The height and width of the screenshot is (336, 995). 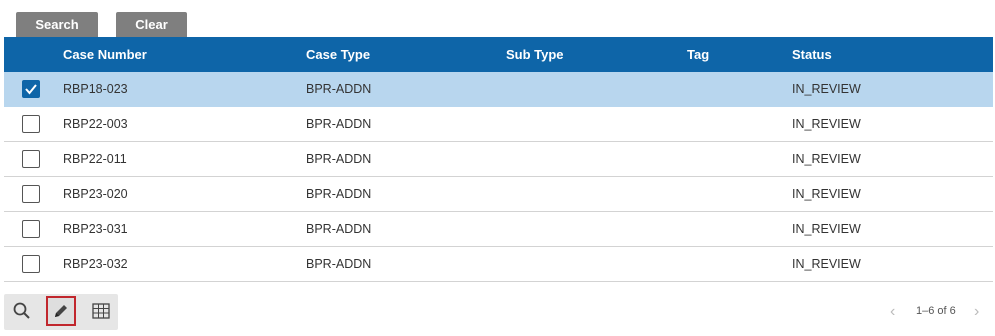 What do you see at coordinates (338, 54) in the screenshot?
I see `column-header-case-type: Case Type` at bounding box center [338, 54].